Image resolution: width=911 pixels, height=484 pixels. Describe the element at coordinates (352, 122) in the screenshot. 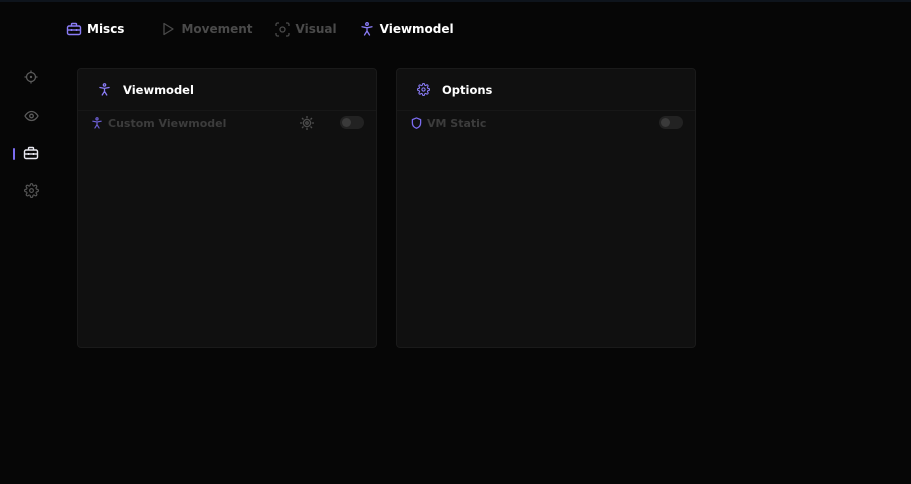

I see `custom-viewmodel-toggle` at that location.